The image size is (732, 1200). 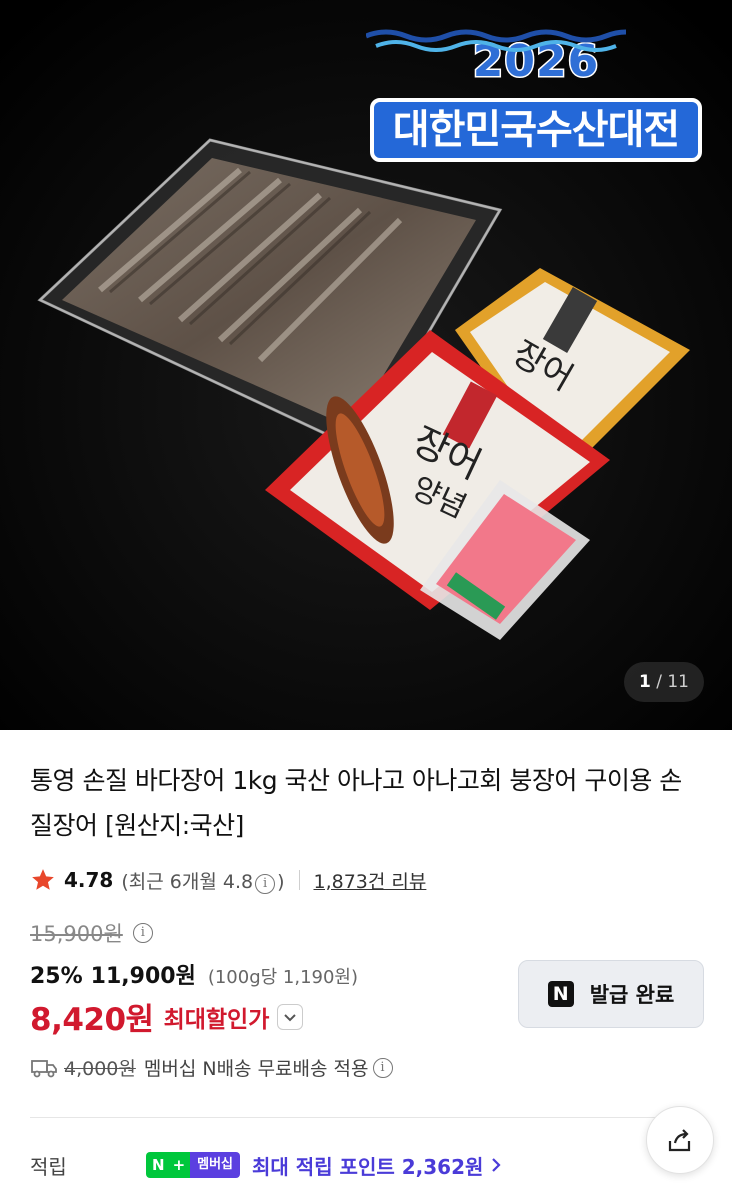 I want to click on image-counter-total: / 11, so click(x=672, y=682).